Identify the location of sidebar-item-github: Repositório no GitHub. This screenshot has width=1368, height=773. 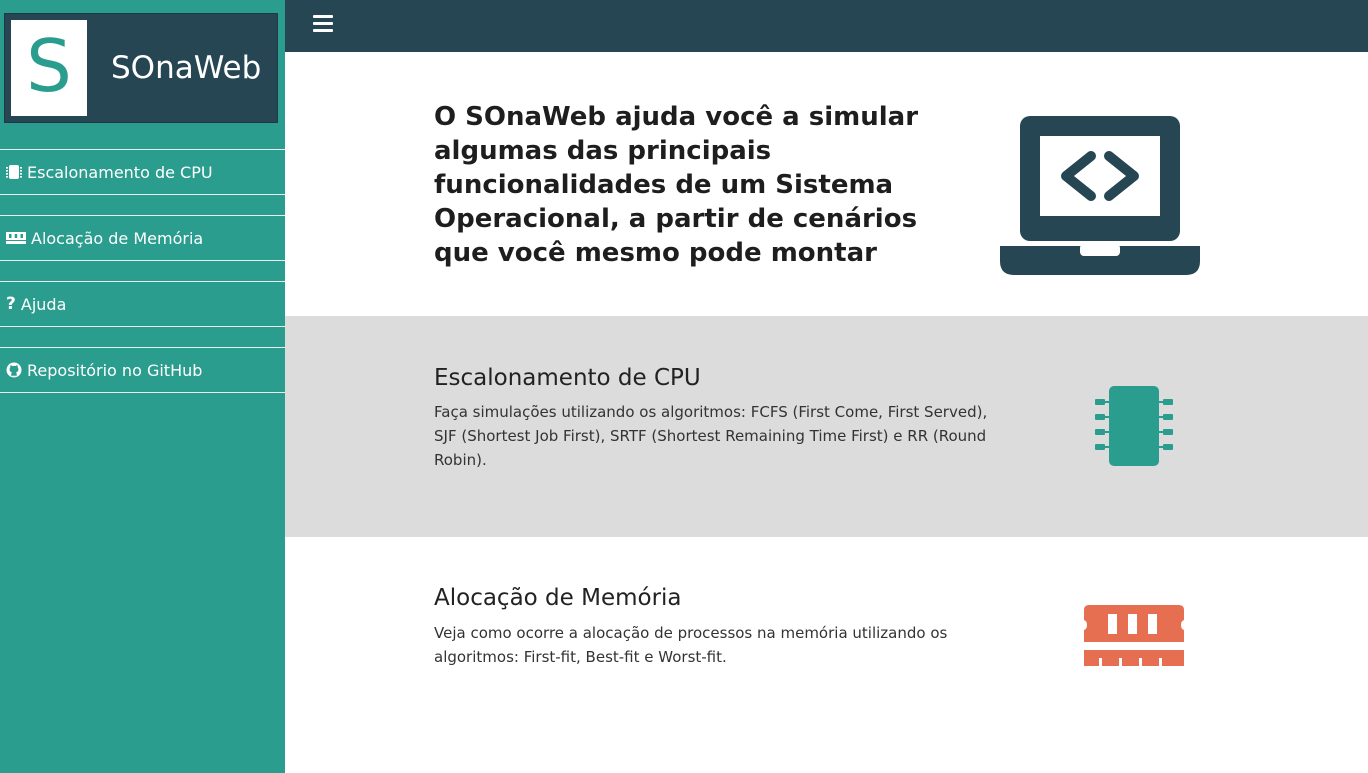
(142, 370).